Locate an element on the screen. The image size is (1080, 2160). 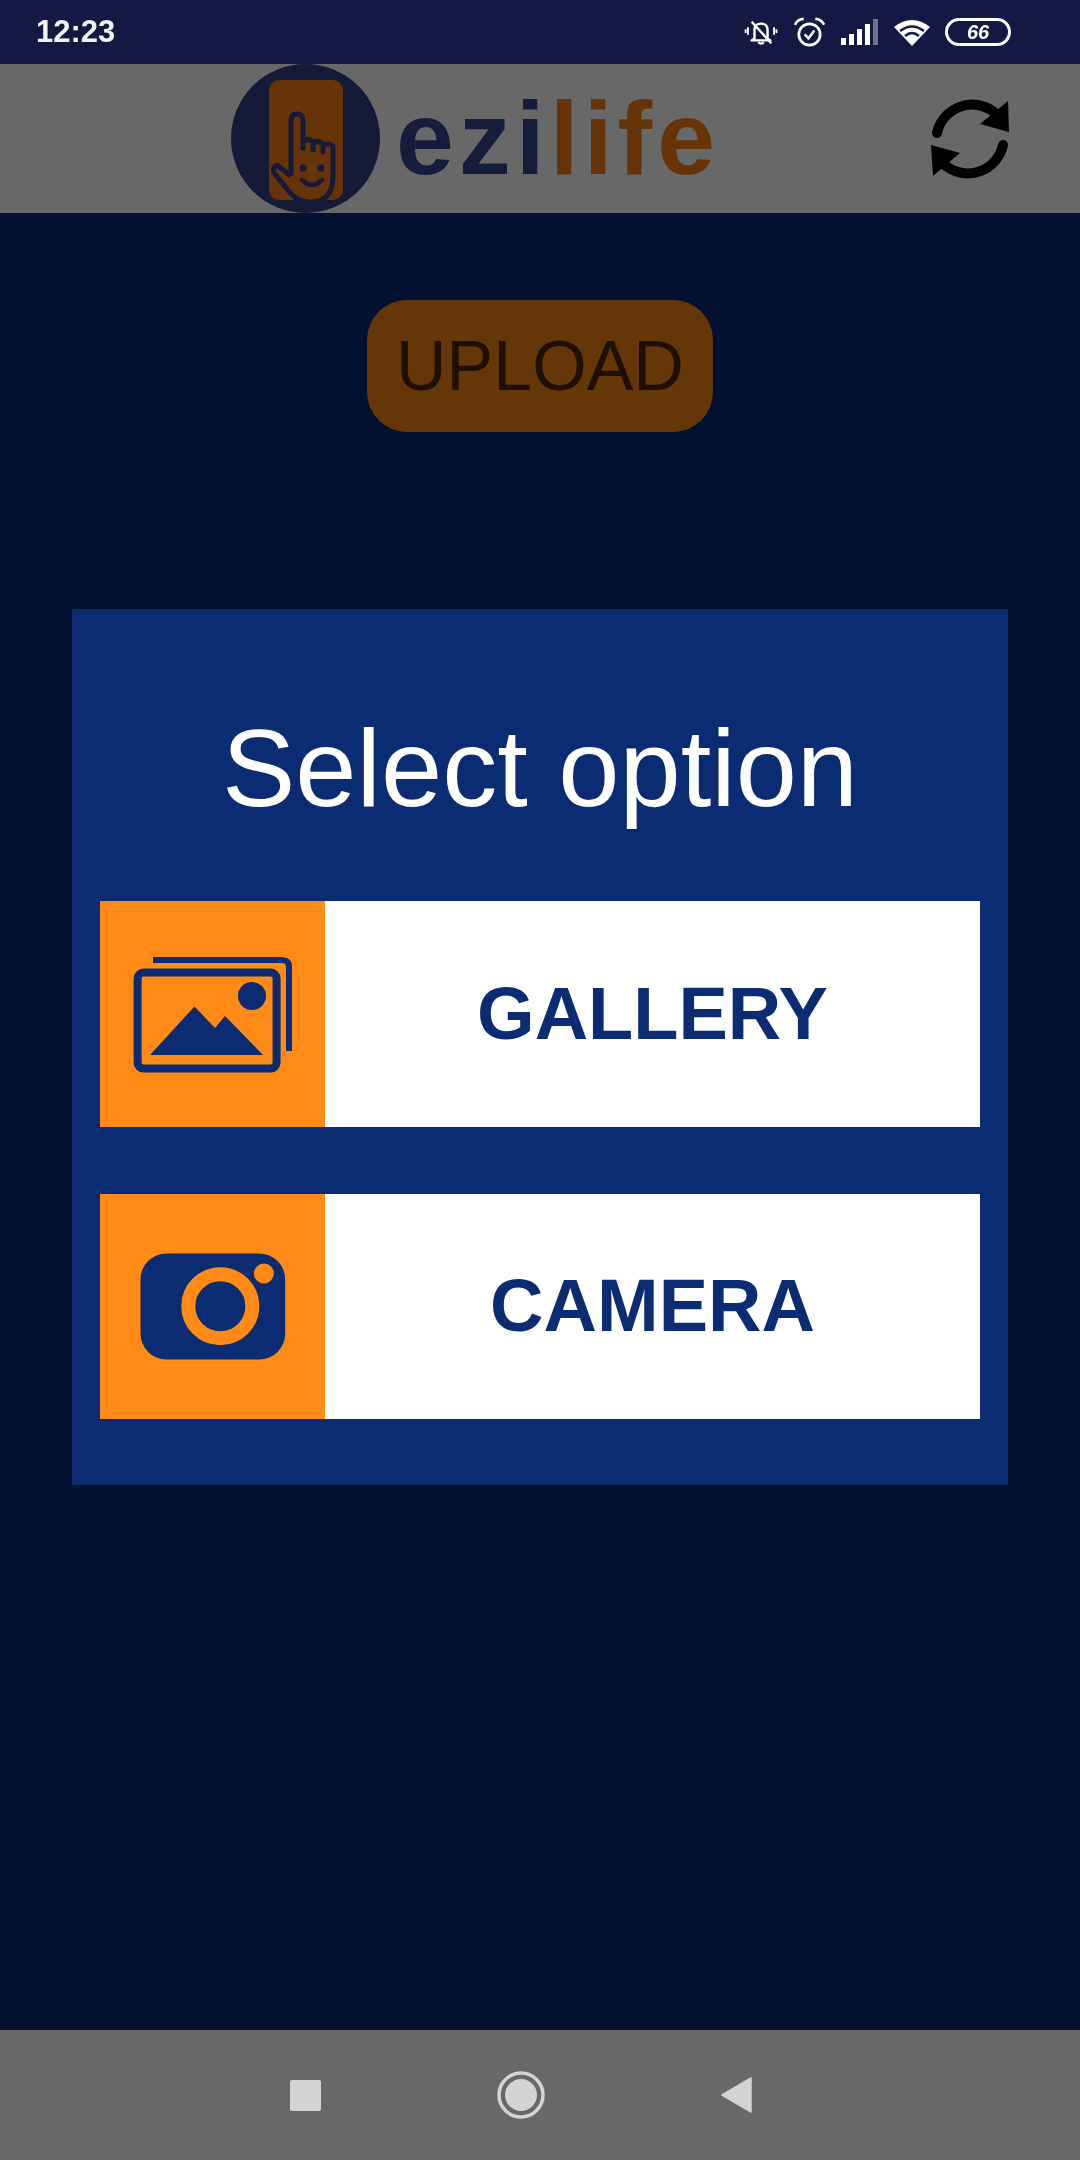
camera-button: CAMERA is located at coordinates (540, 1306).